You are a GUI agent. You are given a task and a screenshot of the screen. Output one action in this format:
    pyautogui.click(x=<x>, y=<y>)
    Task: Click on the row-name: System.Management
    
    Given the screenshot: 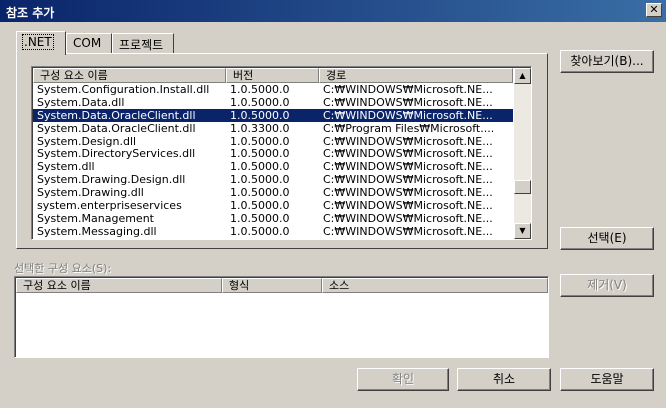 What is the action you would take?
    pyautogui.click(x=95, y=218)
    